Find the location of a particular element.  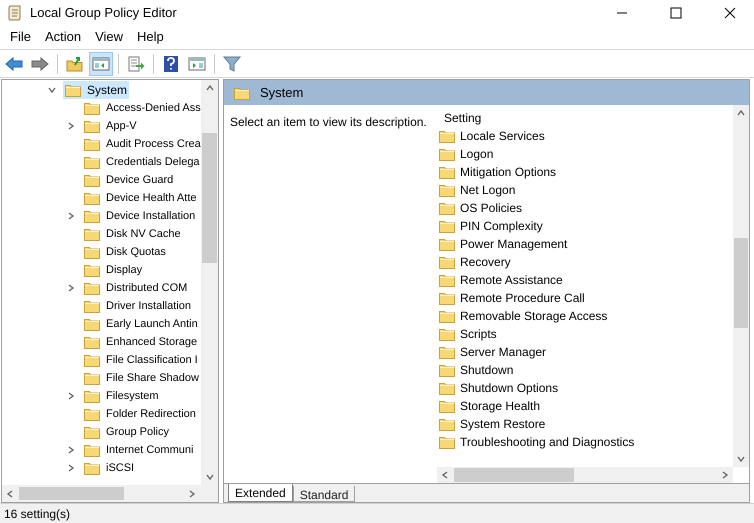

tree-item: Device Installation is located at coordinates (140, 216).